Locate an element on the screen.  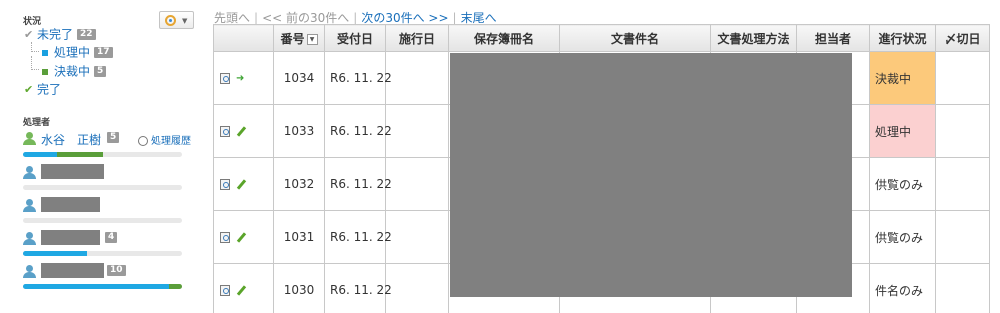
processor-item: 水谷 正樹 5 処理履歴 is located at coordinates (113, 146).